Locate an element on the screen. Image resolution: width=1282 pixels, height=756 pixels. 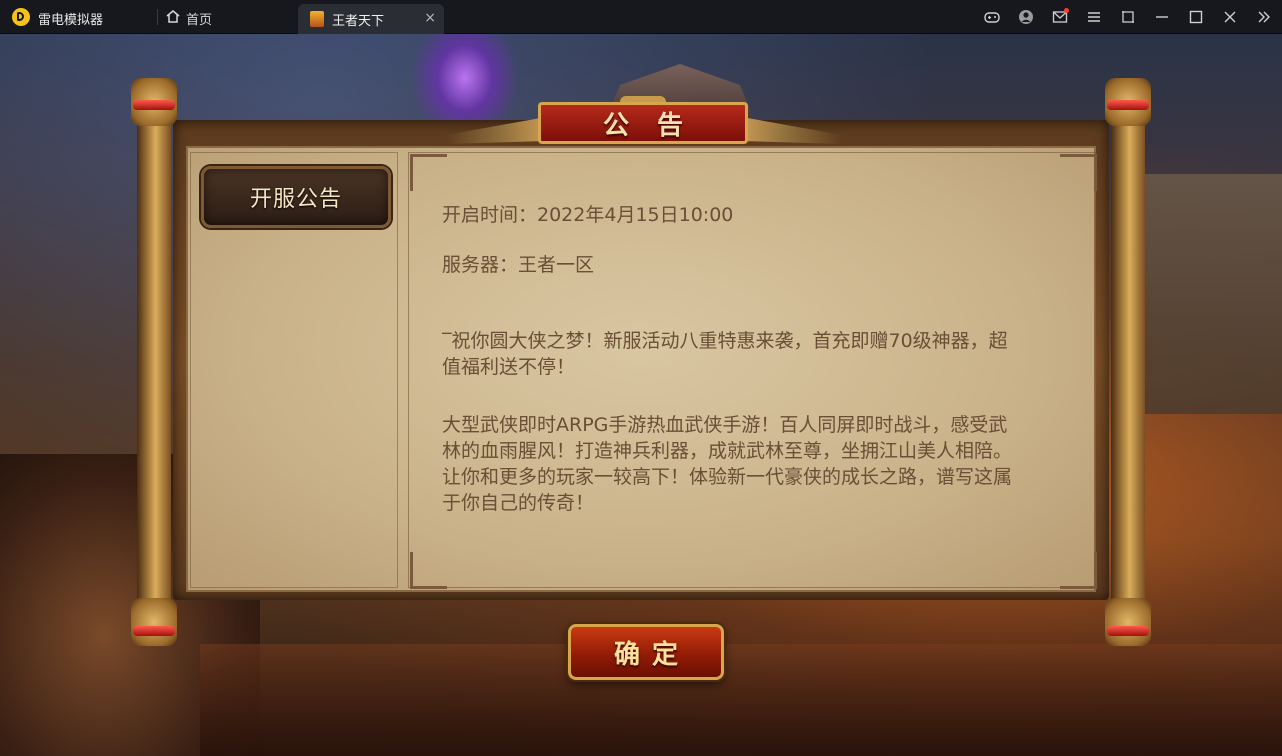
collapse-icon is located at coordinates (1264, 17).